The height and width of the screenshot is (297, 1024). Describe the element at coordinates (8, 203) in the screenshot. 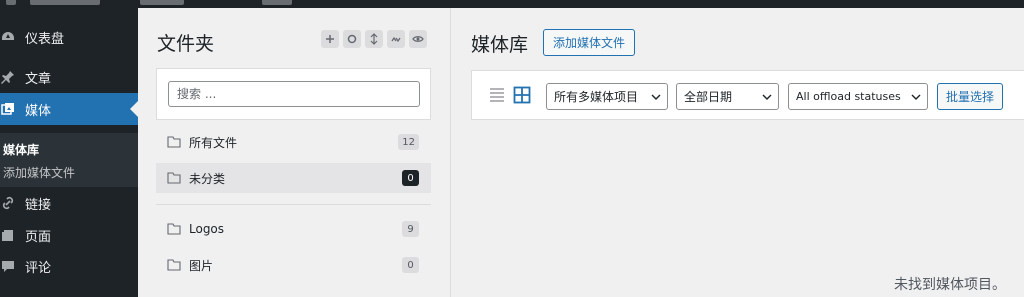

I see `link-icon` at that location.